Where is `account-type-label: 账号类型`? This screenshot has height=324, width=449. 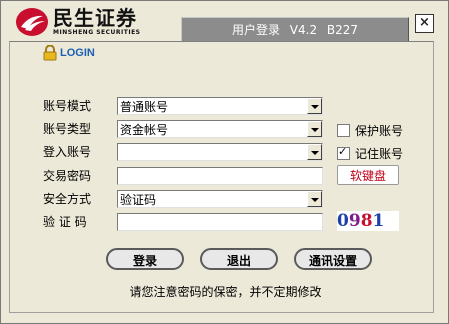 account-type-label: 账号类型 is located at coordinates (67, 129).